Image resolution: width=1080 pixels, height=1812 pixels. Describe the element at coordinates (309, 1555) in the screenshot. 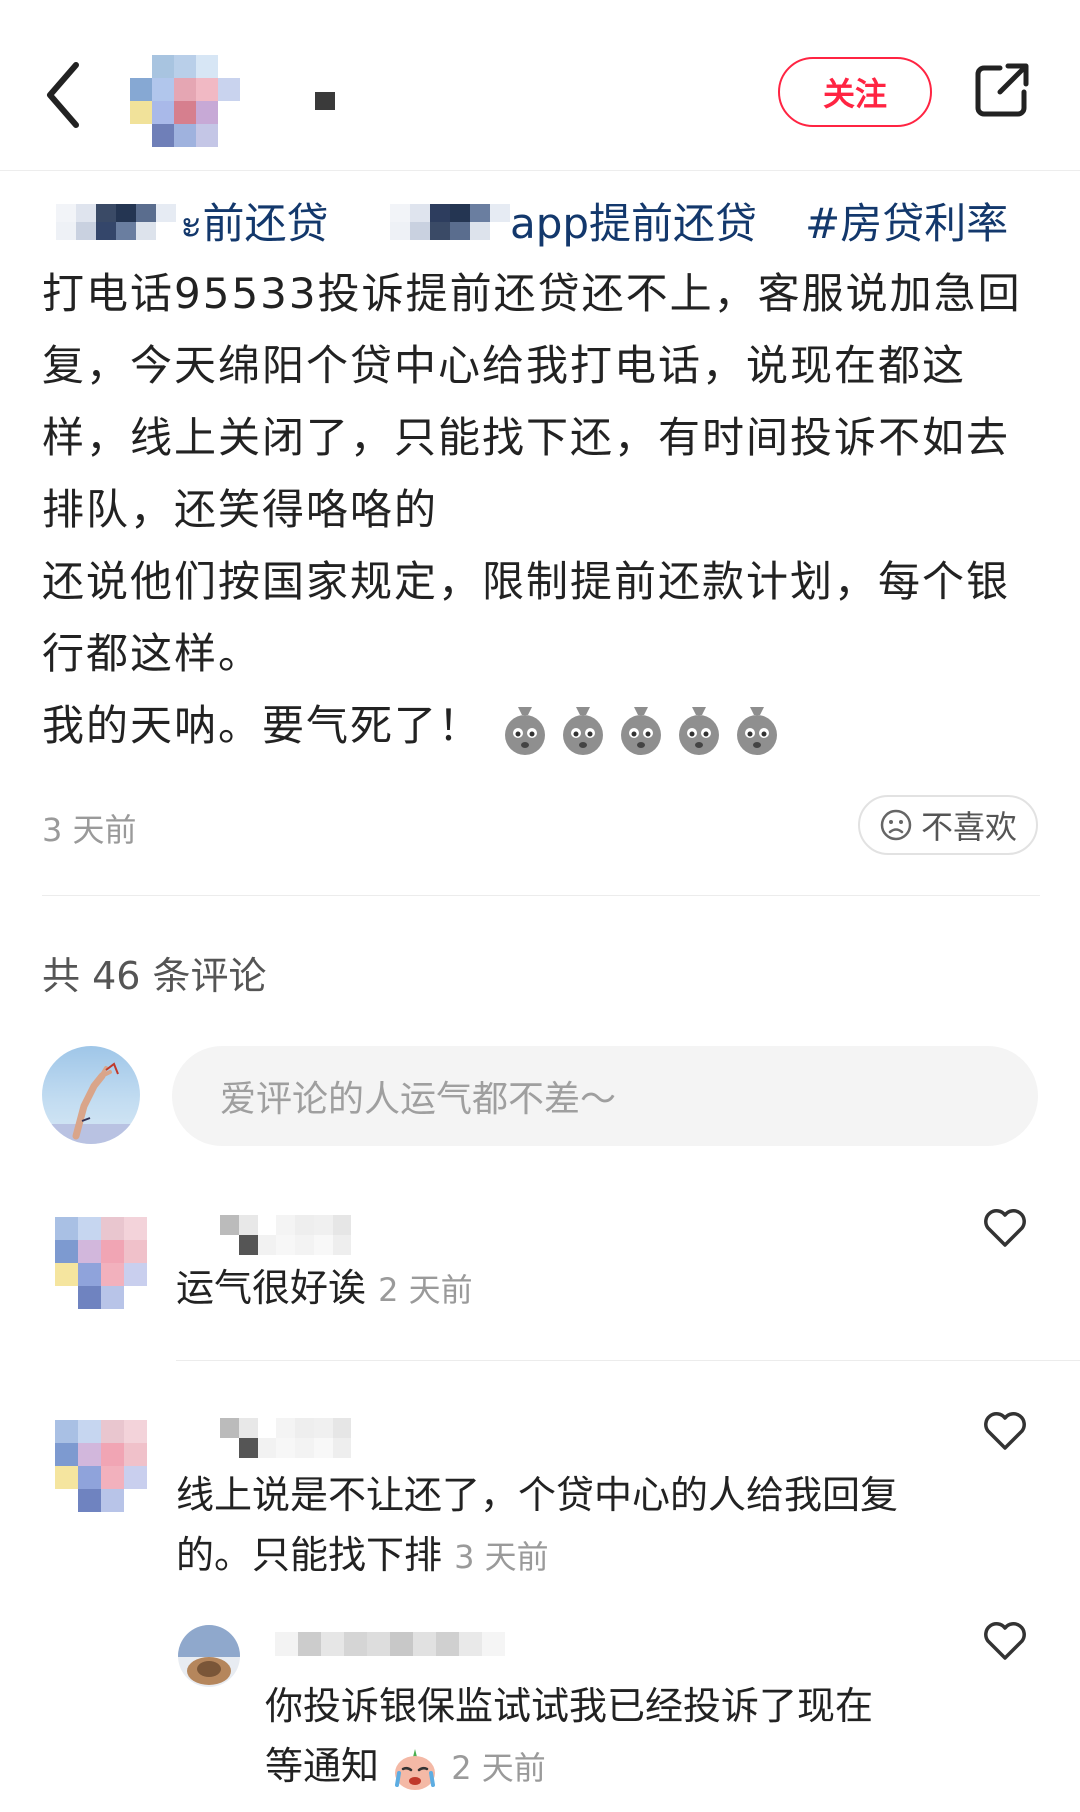

I see `comment-2-line-2: 的。只能找下排` at that location.